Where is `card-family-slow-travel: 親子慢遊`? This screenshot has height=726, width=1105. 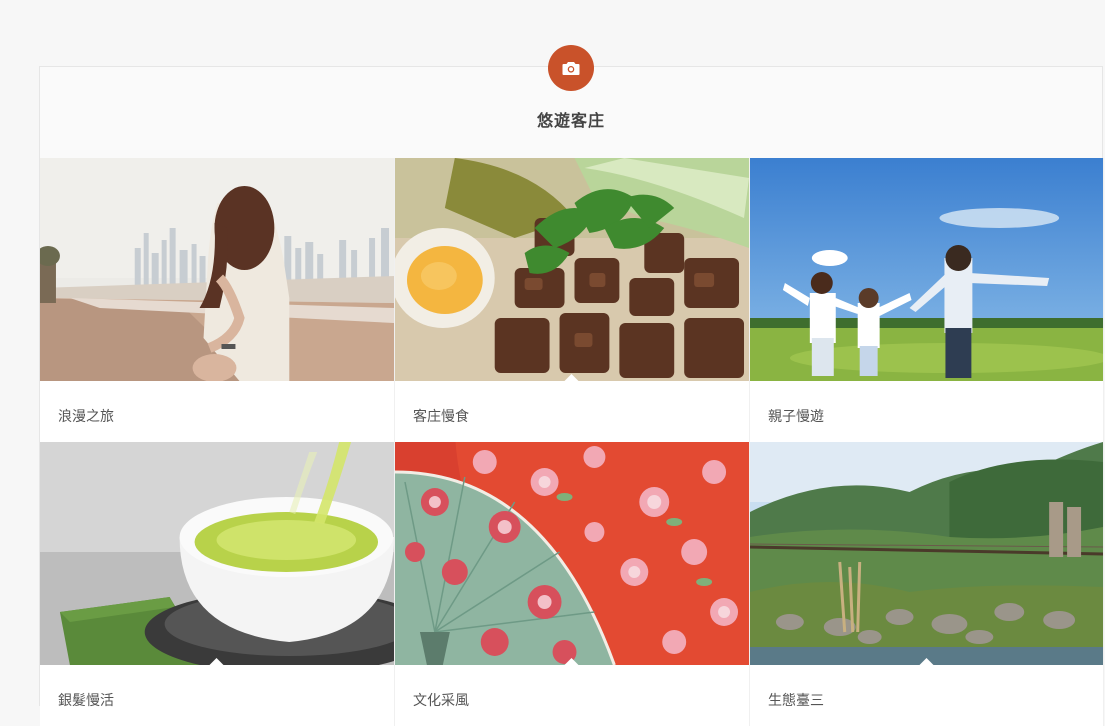
card-family-slow-travel: 親子慢遊 is located at coordinates (927, 300).